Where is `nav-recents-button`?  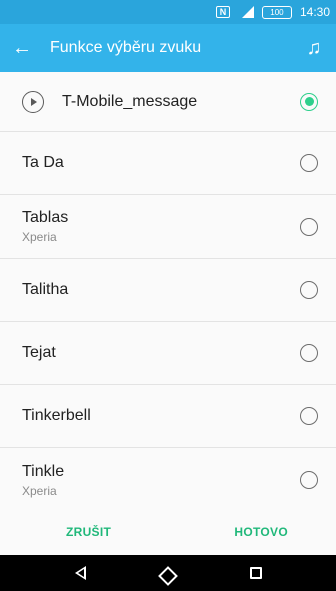
nav-recents-button is located at coordinates (256, 573).